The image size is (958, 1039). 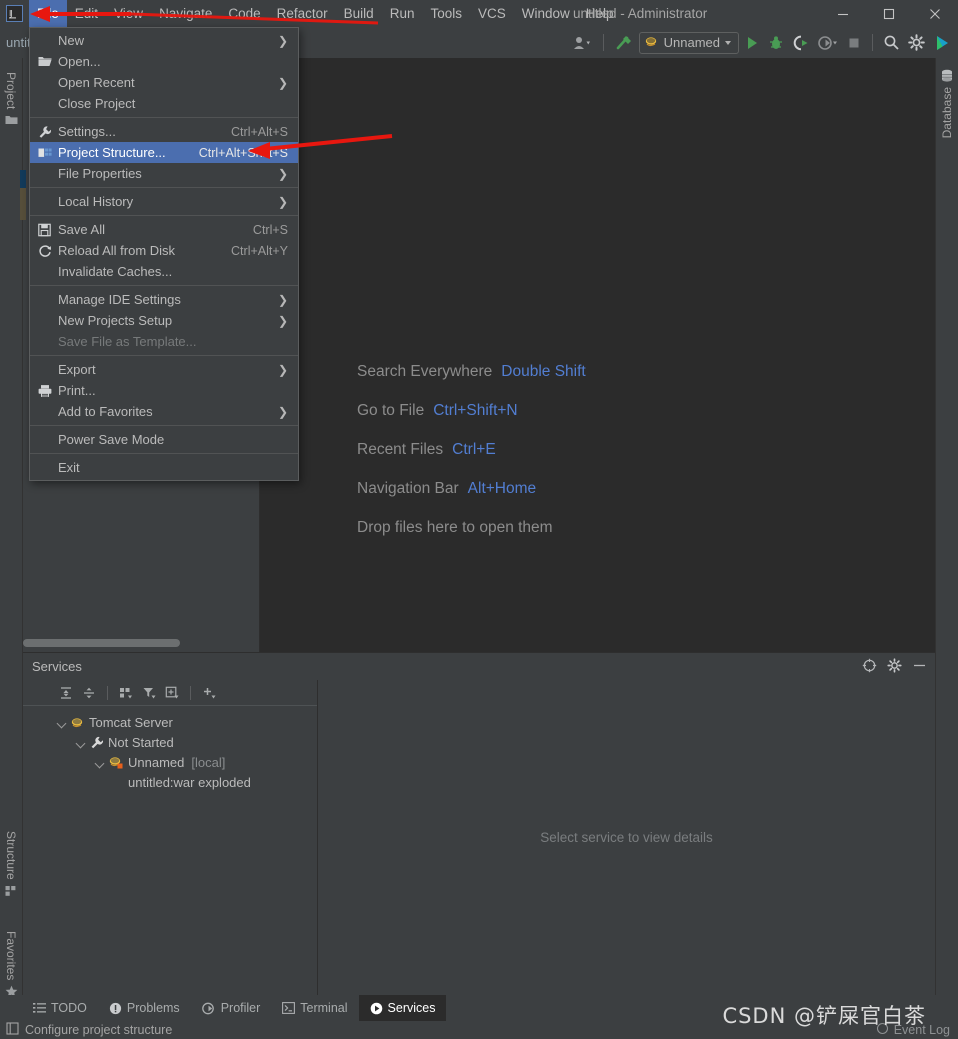 I want to click on menubar-item-file: File, so click(x=48, y=13).